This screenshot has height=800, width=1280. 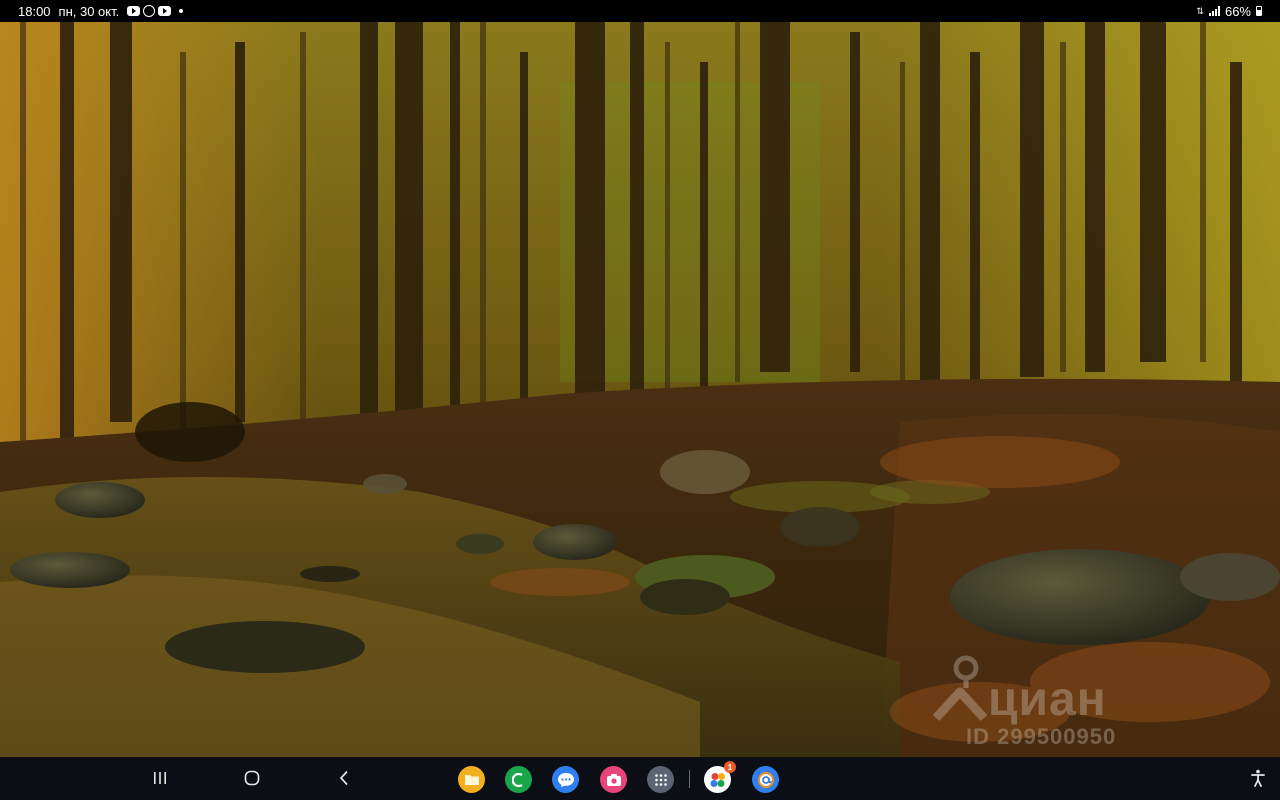 I want to click on notification-icons, so click(x=149, y=11).